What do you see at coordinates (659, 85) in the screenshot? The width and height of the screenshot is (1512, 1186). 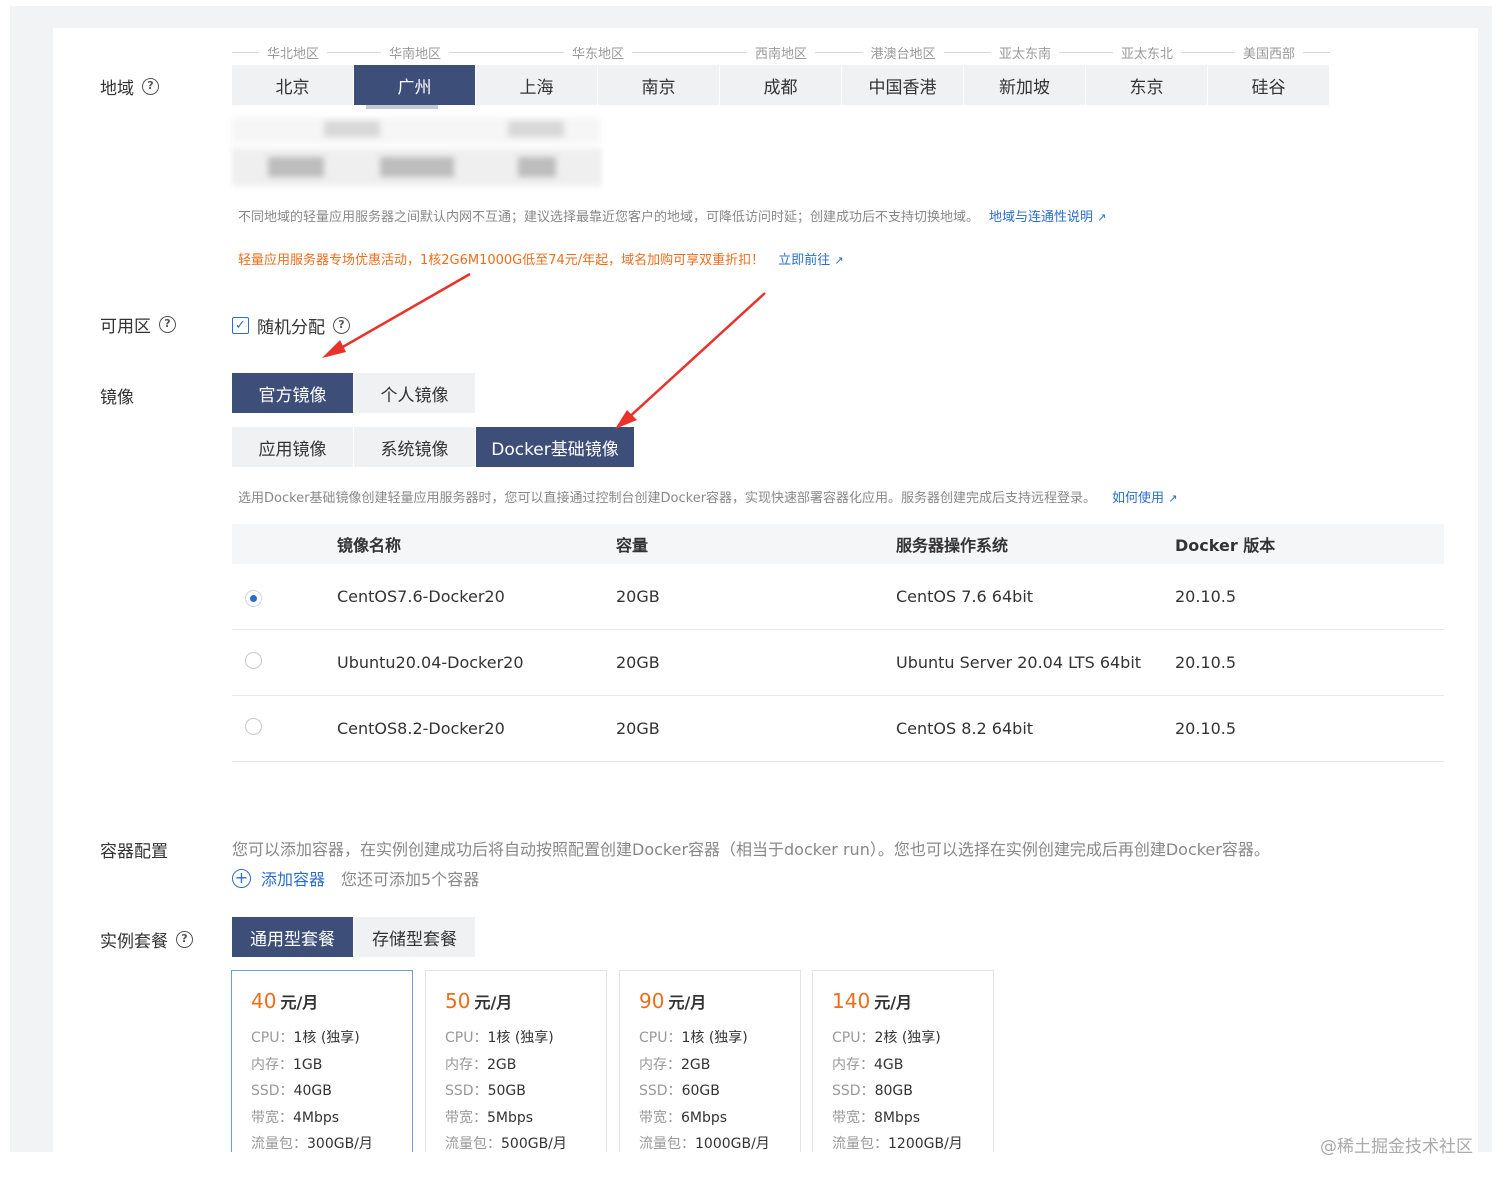 I see `tab-region-nanjing: 南京` at bounding box center [659, 85].